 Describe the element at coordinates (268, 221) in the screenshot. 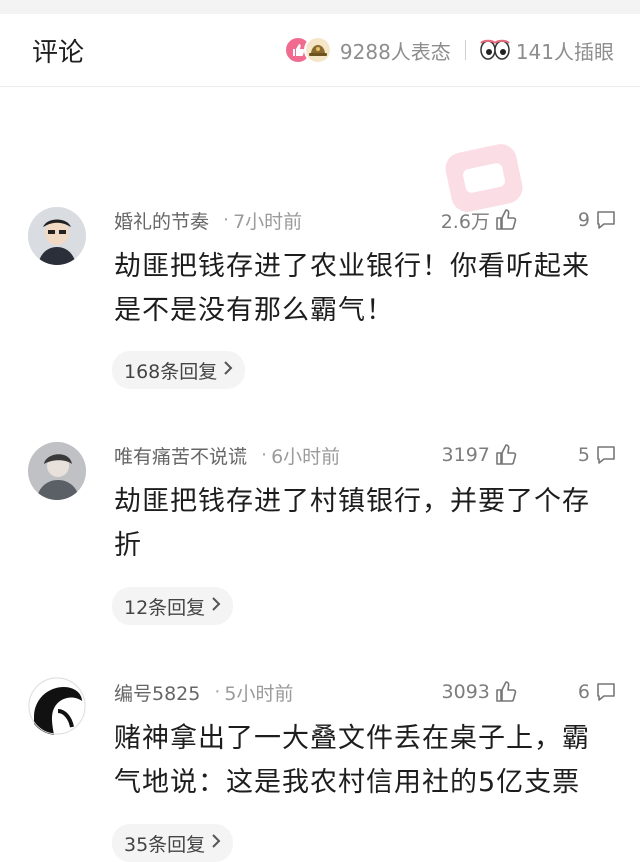

I see `timestamp: 7小时前` at that location.